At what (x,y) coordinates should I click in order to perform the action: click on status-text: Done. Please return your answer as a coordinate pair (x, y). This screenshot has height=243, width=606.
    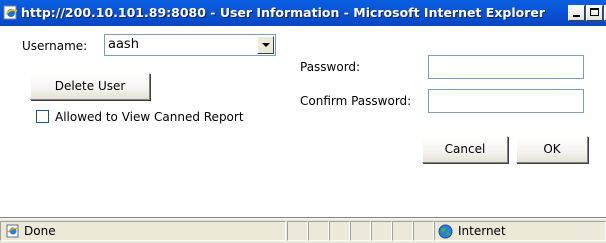
    Looking at the image, I should click on (40, 231).